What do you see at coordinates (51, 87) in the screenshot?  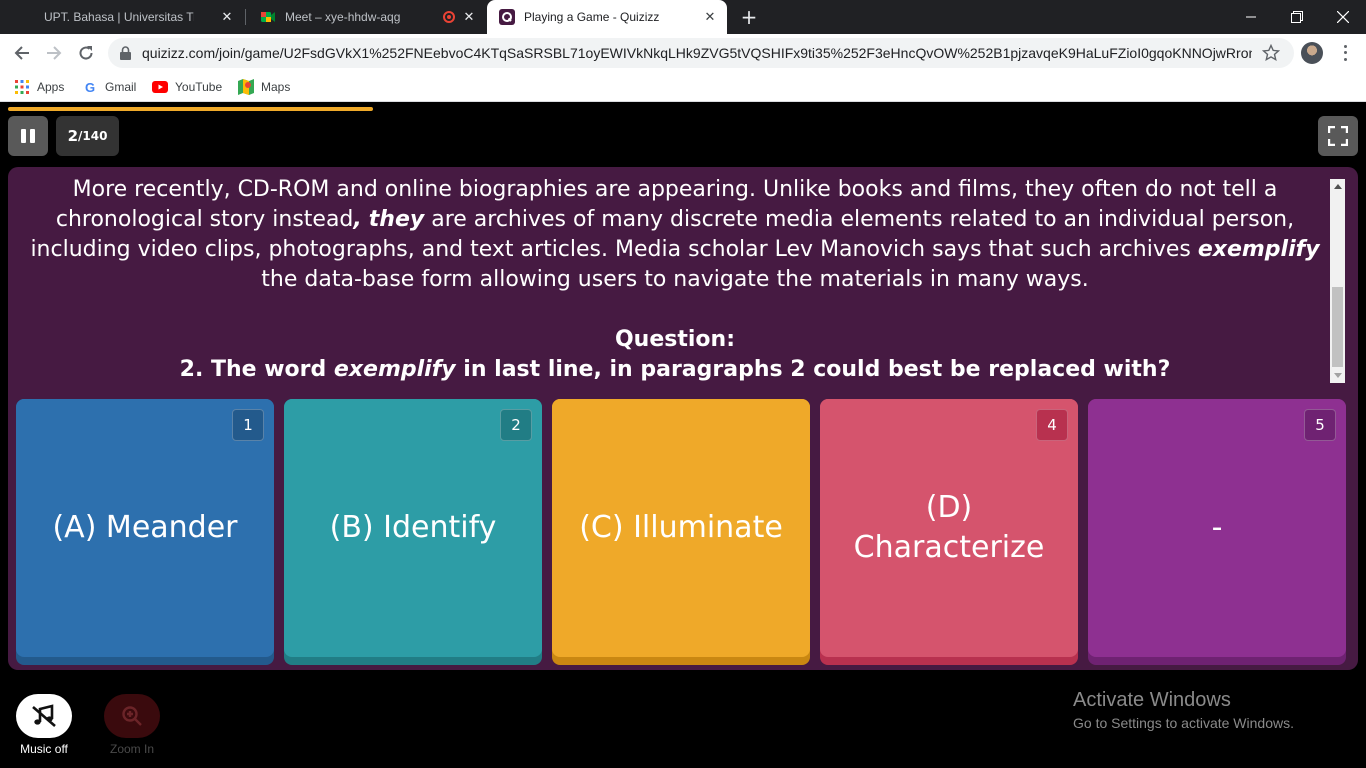 I see `bookmark-label: Apps` at bounding box center [51, 87].